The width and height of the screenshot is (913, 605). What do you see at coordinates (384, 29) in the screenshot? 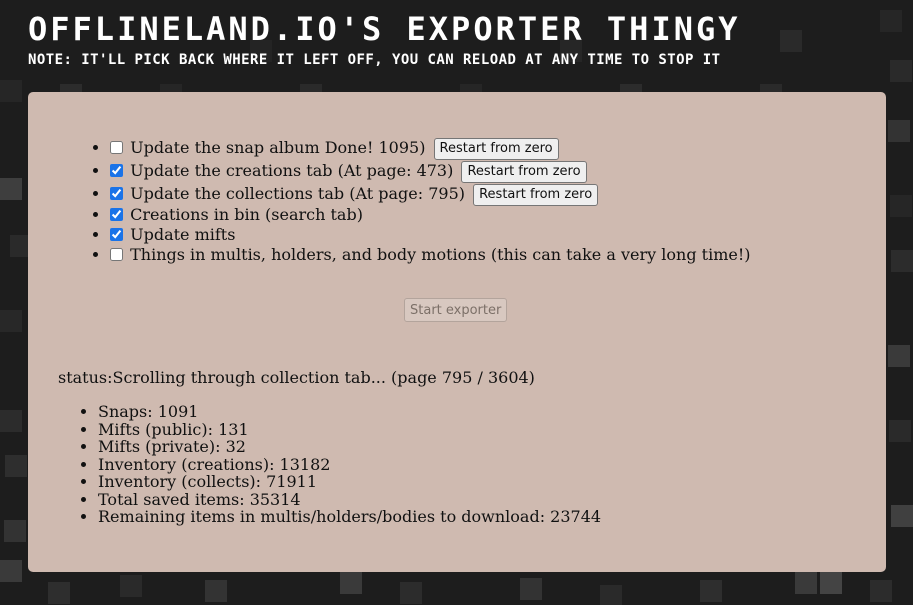
I see `page-title: OFFLINELAND.IO'S EXPORTER THINGY` at bounding box center [384, 29].